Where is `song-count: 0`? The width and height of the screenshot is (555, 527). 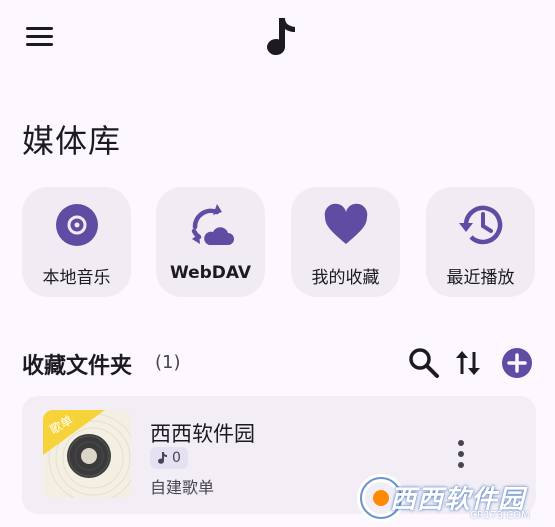 song-count: 0 is located at coordinates (176, 458).